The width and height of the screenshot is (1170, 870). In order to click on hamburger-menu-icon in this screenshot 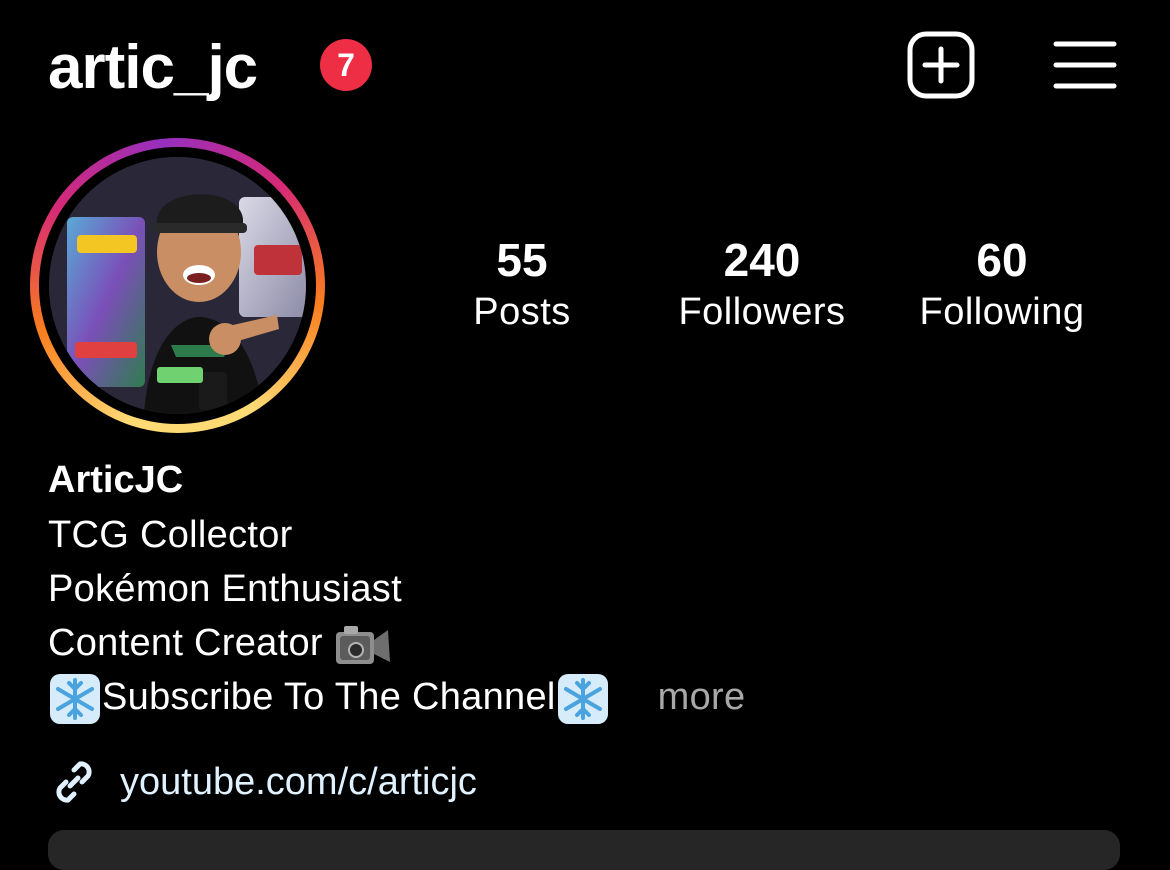, I will do `click(1085, 65)`.